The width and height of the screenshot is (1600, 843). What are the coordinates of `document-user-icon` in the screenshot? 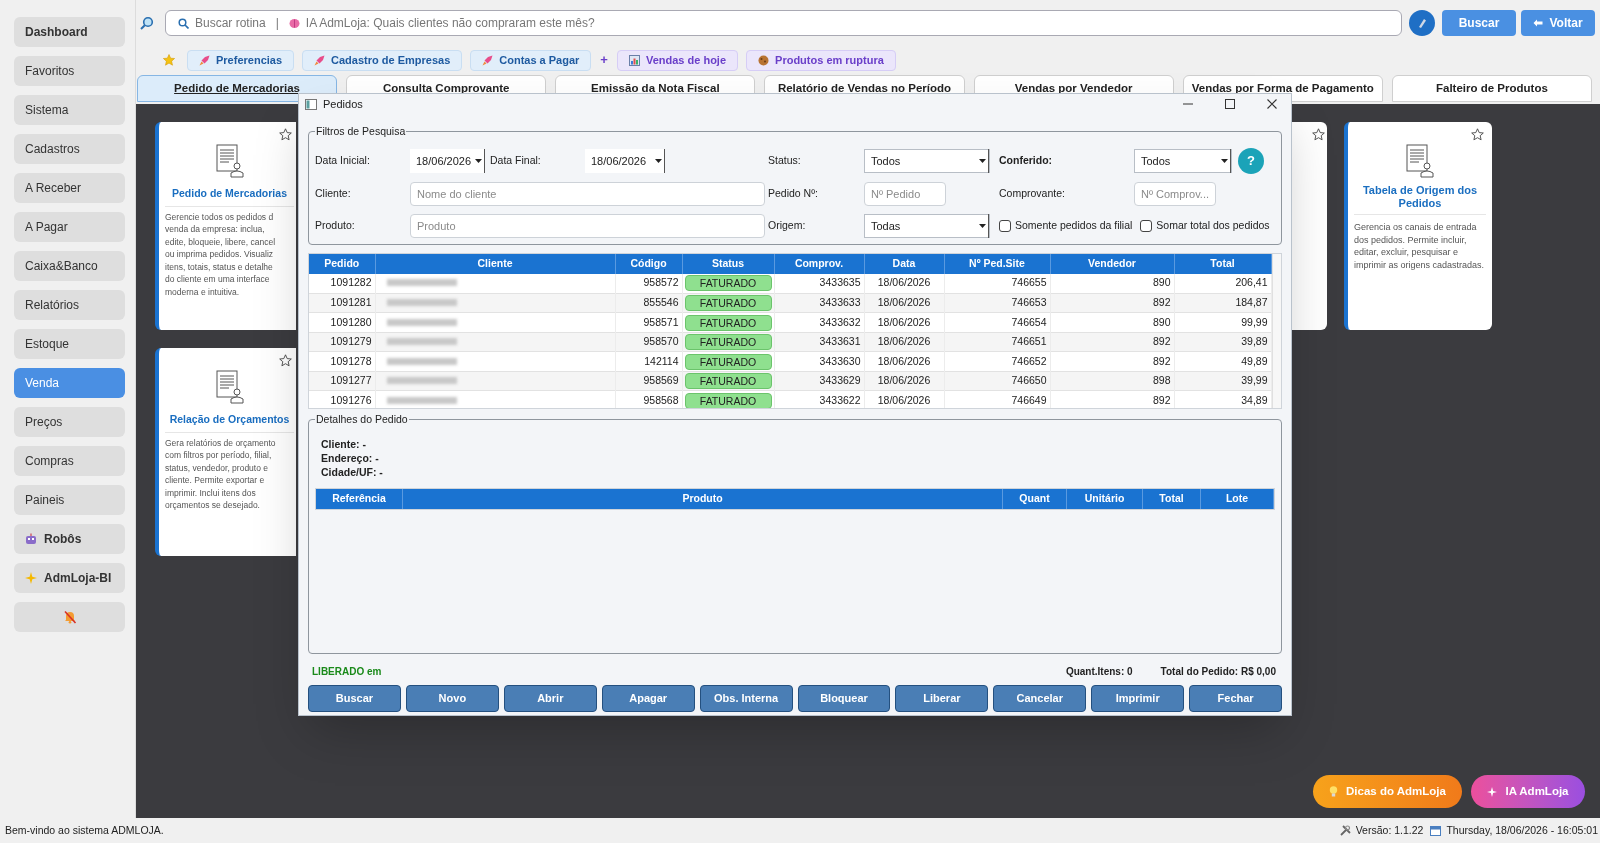 It's located at (229, 387).